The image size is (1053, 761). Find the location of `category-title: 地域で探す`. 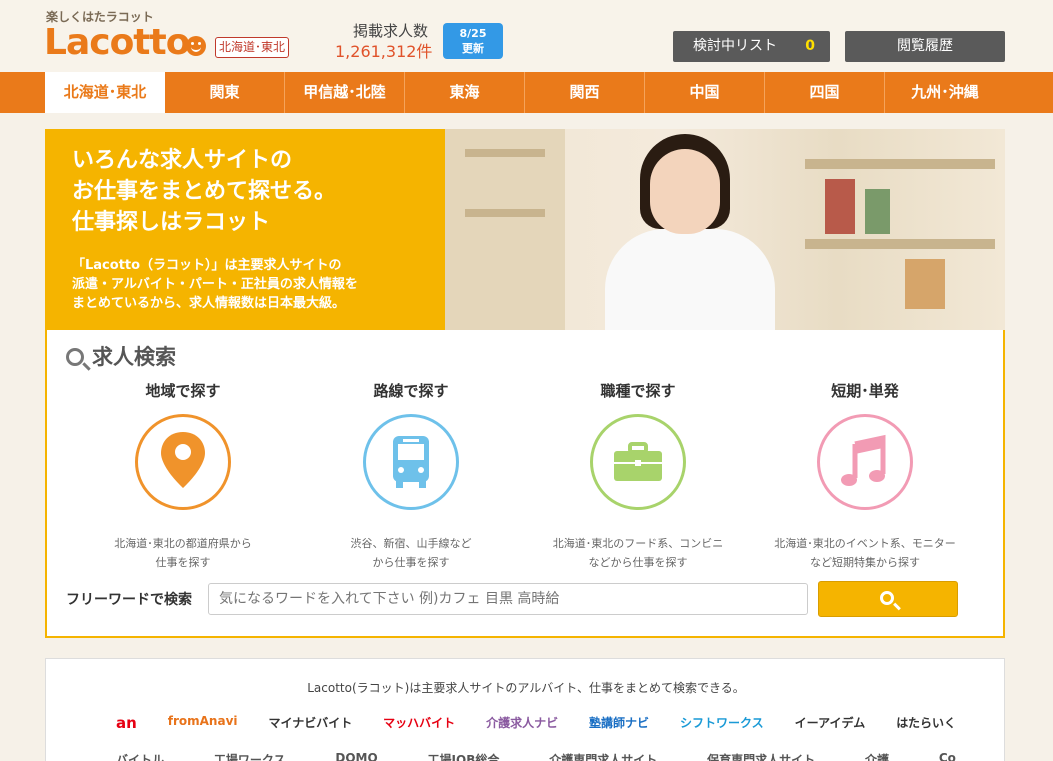

category-title: 地域で探す is located at coordinates (183, 391).